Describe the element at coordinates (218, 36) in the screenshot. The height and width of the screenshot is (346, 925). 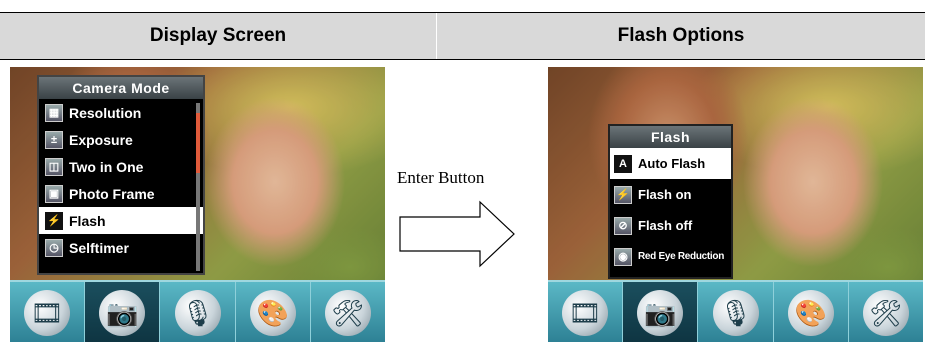
I see `display-screen-heading: Display Screen` at that location.